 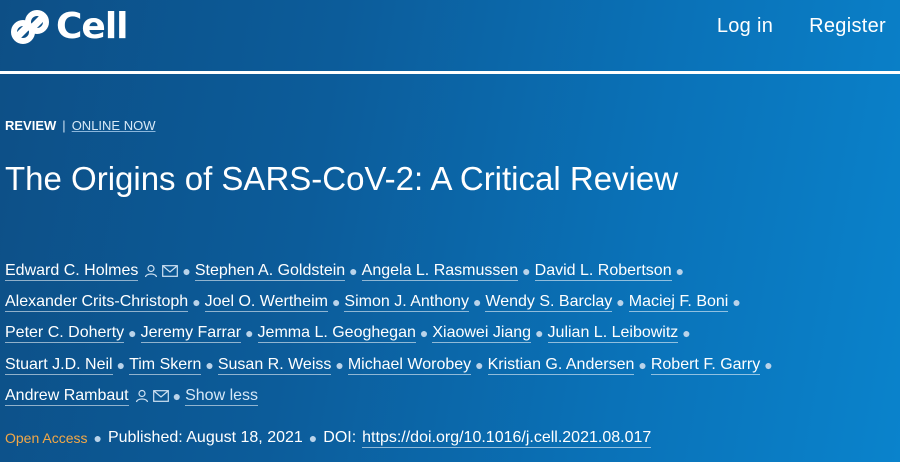 What do you see at coordinates (222, 396) in the screenshot?
I see `show-less-link: Show less` at bounding box center [222, 396].